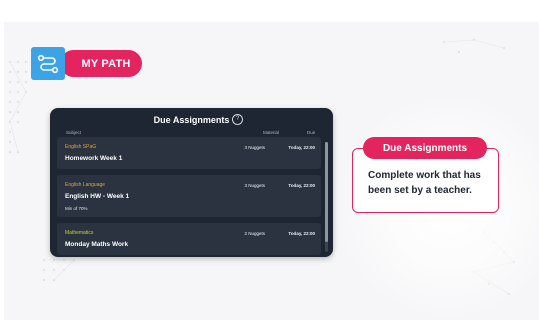 Image resolution: width=539 pixels, height=320 pixels. Describe the element at coordinates (237, 119) in the screenshot. I see `question-circle-icon: ?` at that location.